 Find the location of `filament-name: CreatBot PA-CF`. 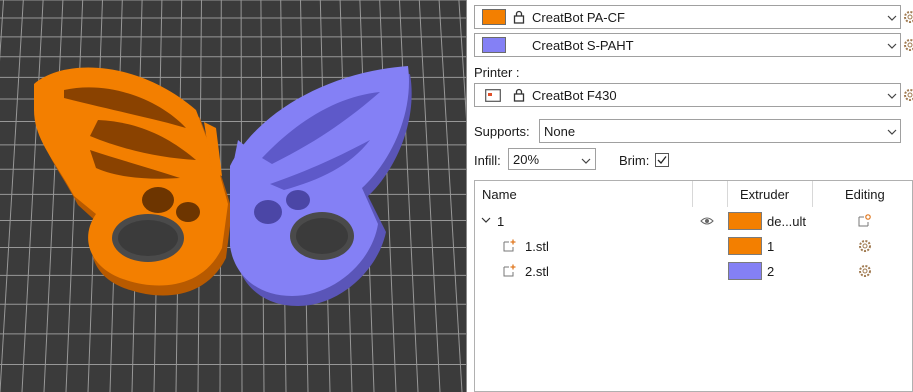

filament-name: CreatBot PA-CF is located at coordinates (578, 17).